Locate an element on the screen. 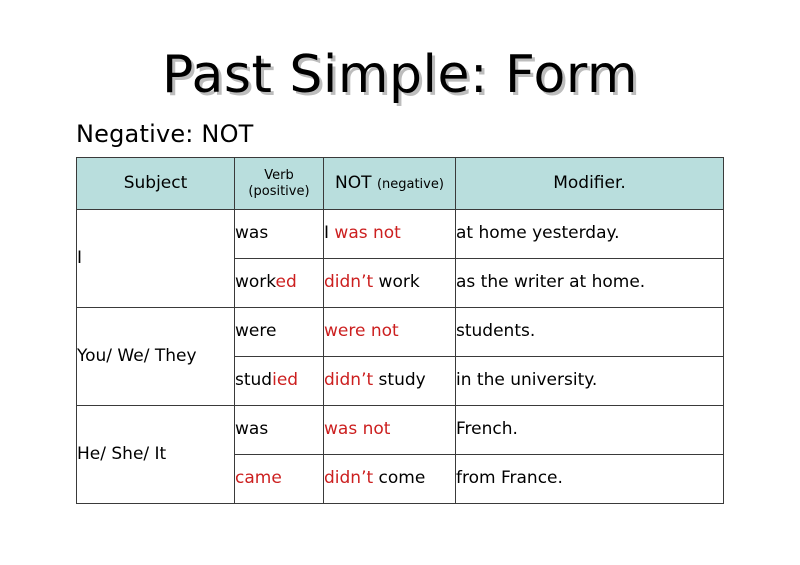 Image resolution: width=800 pixels, height=565 pixels. modifier-label: in the university. is located at coordinates (527, 380).